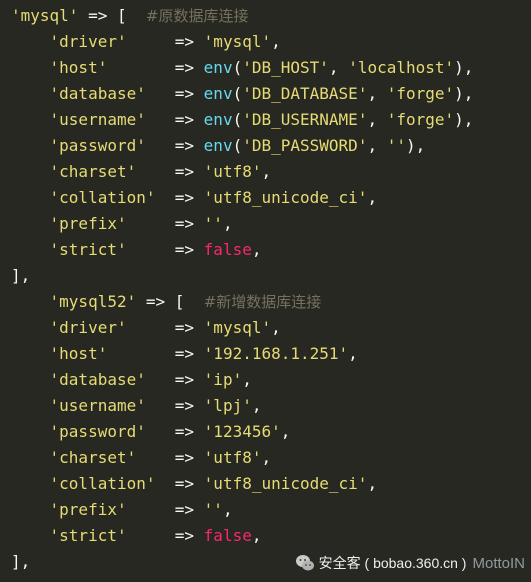 Image resolution: width=531 pixels, height=582 pixels. Describe the element at coordinates (237, 145) in the screenshot. I see `code-line: 'password' => env('DB_PASSWORD', ''),` at that location.